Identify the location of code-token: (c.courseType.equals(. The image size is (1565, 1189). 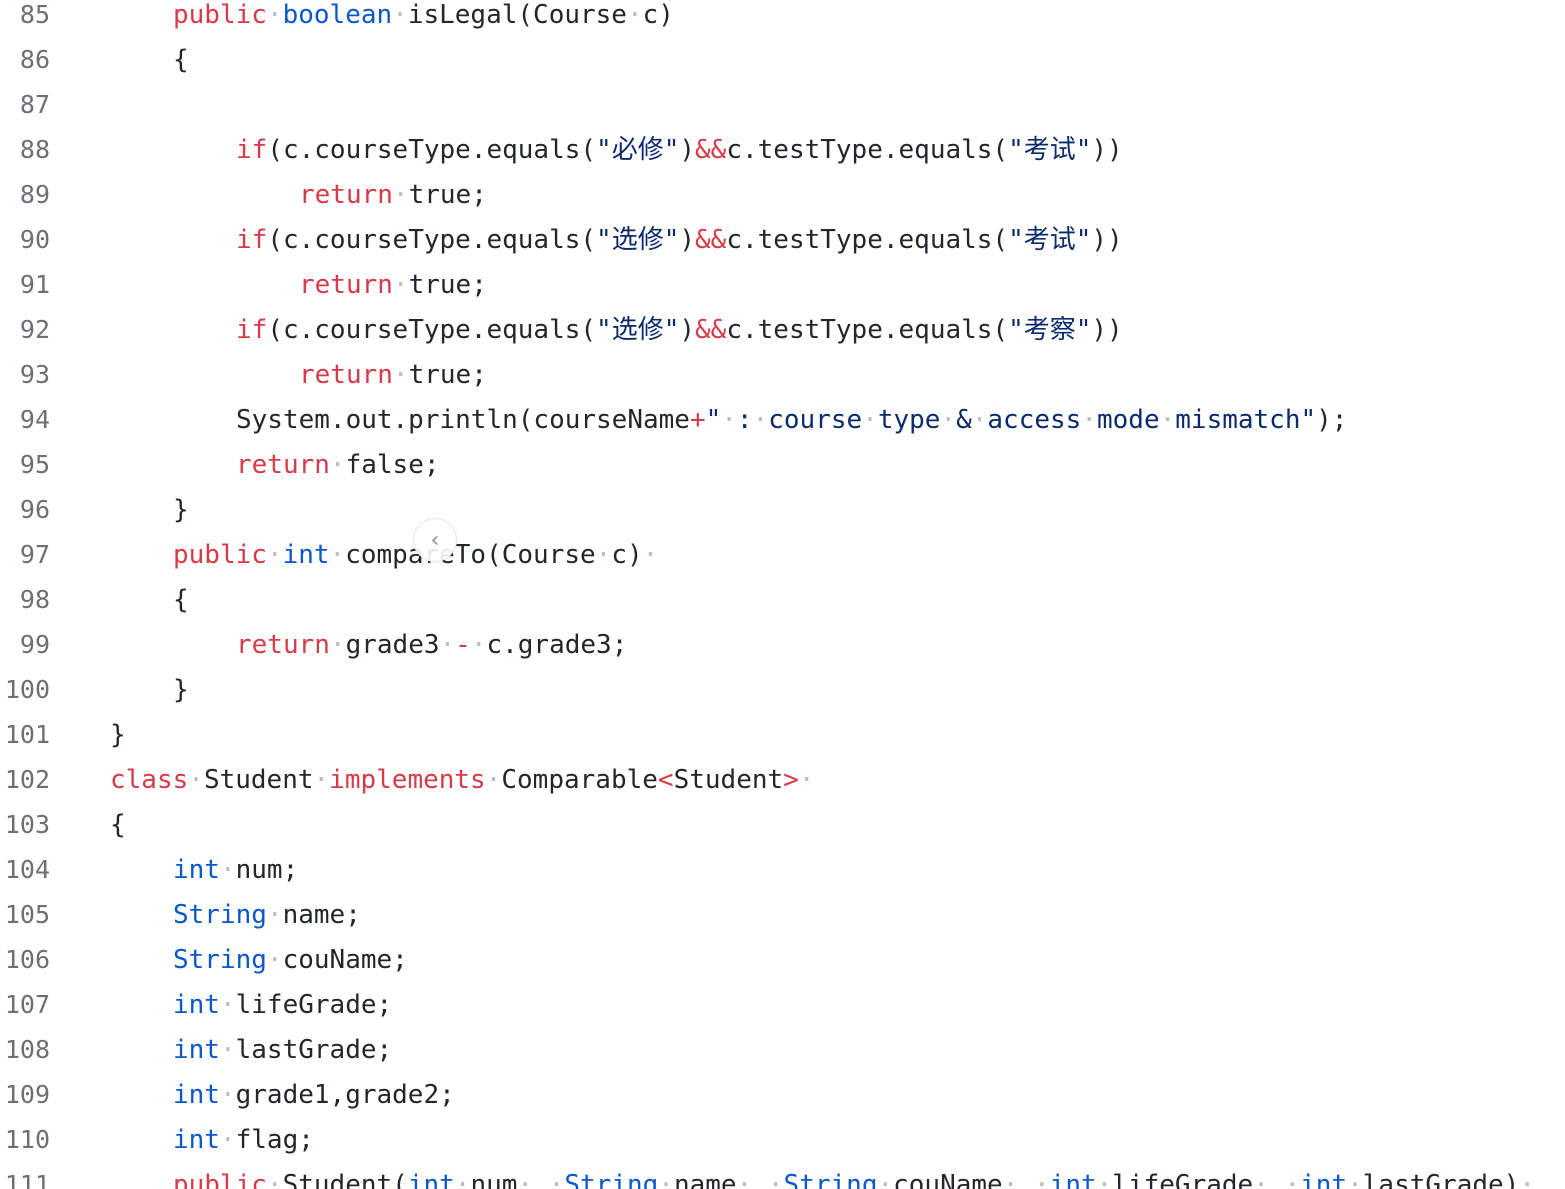
(432, 150).